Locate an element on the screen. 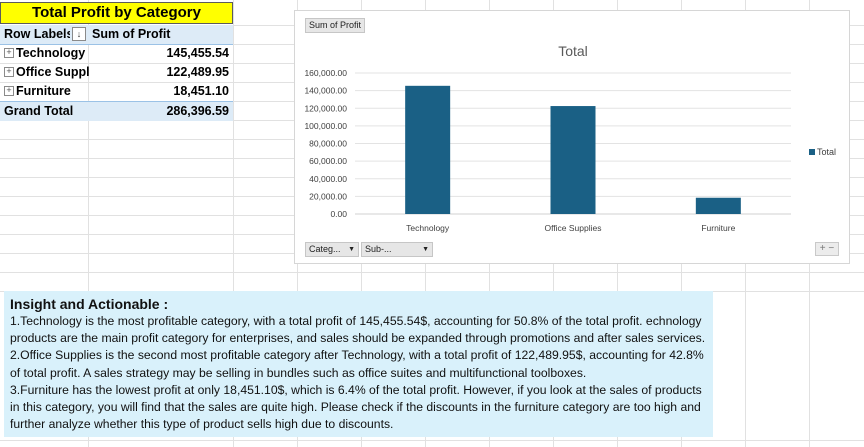  category-label: Furniture is located at coordinates (43, 91).